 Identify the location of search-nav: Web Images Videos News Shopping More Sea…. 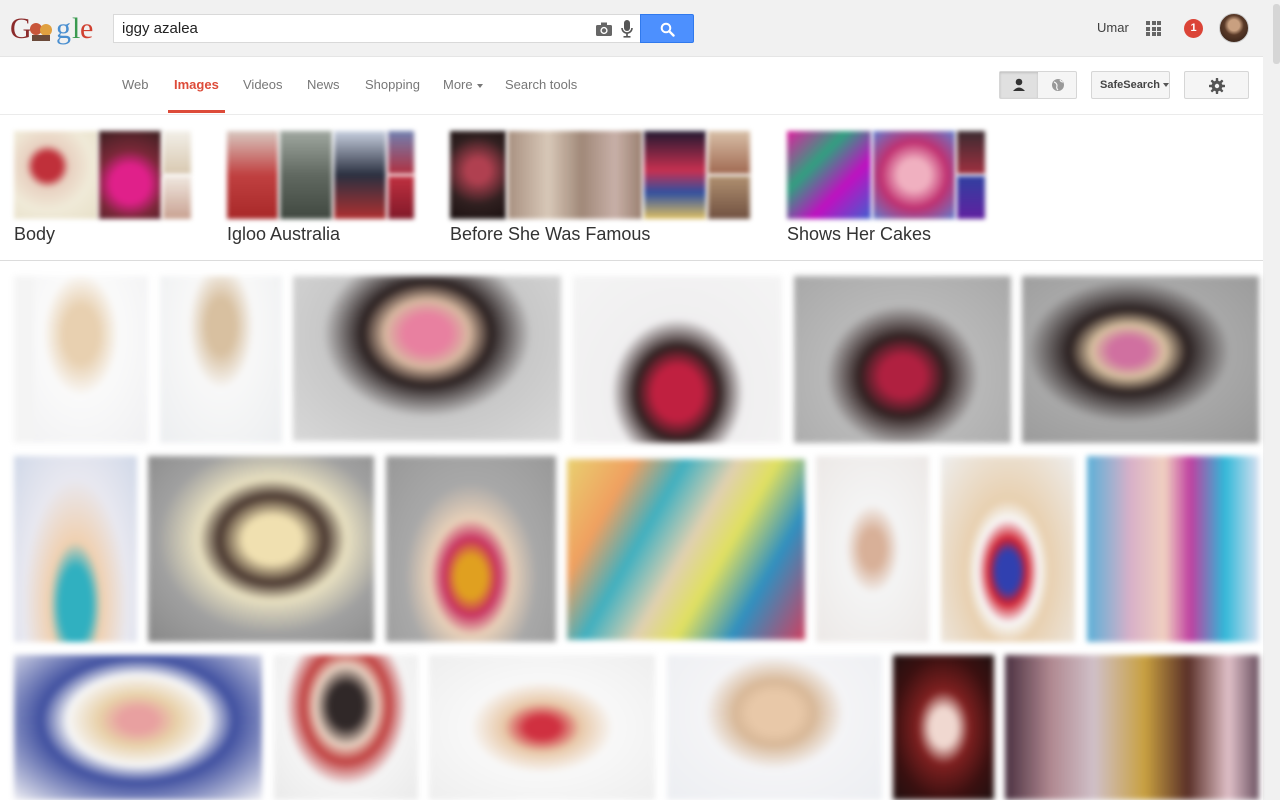
(631, 86).